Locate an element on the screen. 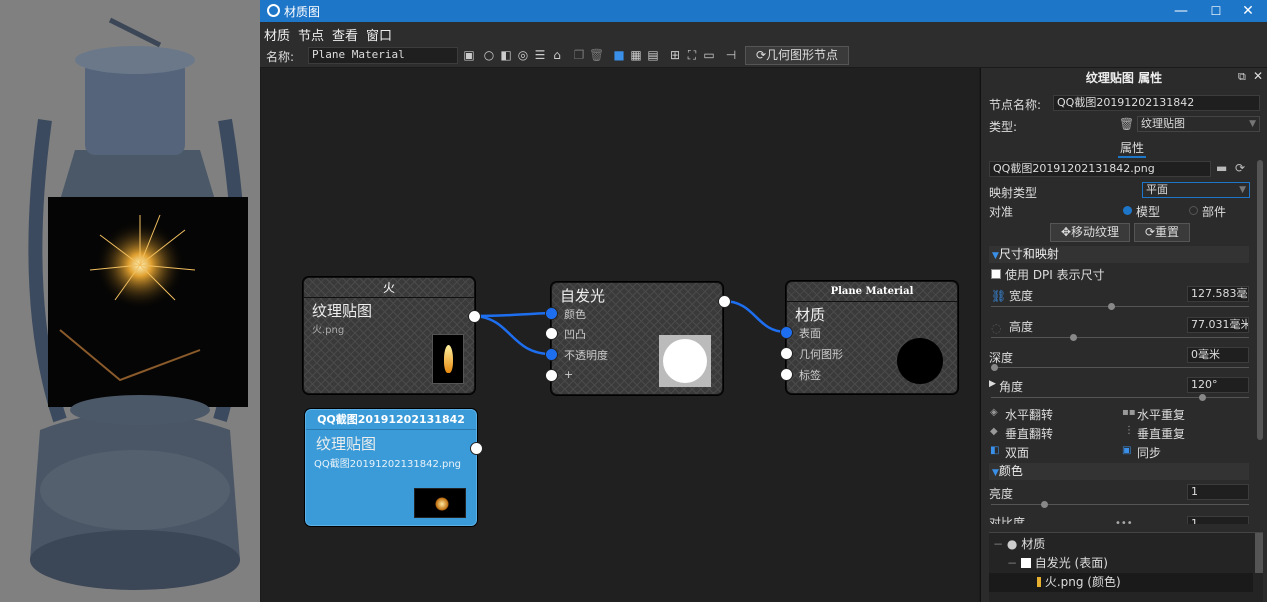  checker-icon: ◧ is located at coordinates (506, 55).